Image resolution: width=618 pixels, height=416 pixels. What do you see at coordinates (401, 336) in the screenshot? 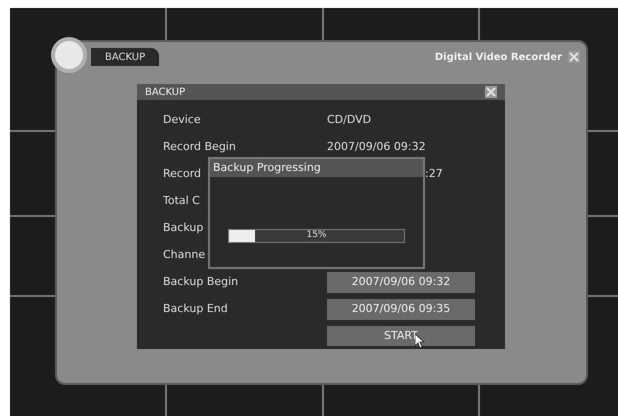
I see `start-button: START` at bounding box center [401, 336].